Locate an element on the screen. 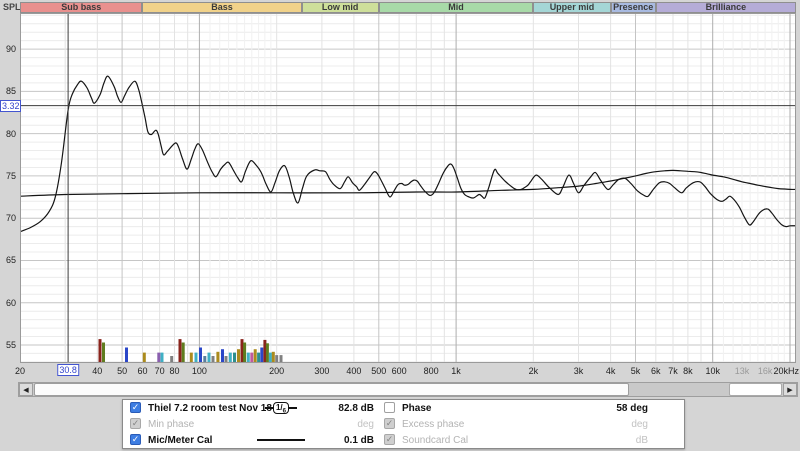 This screenshot has height=451, width=800. y-tick-label: 55 is located at coordinates (10, 344).